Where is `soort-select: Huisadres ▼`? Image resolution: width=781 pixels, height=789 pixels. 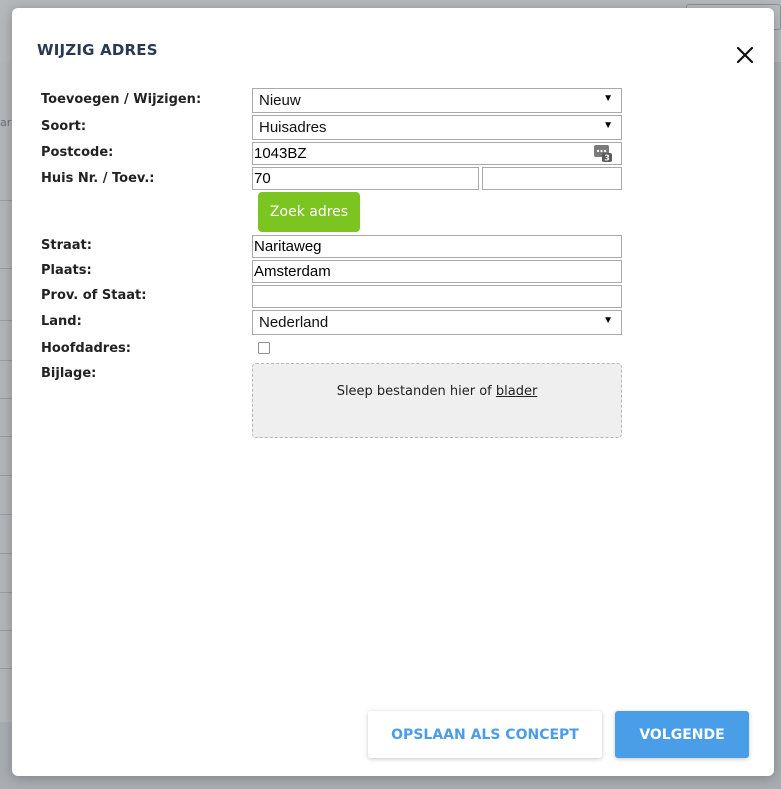
soort-select: Huisadres ▼ is located at coordinates (437, 127).